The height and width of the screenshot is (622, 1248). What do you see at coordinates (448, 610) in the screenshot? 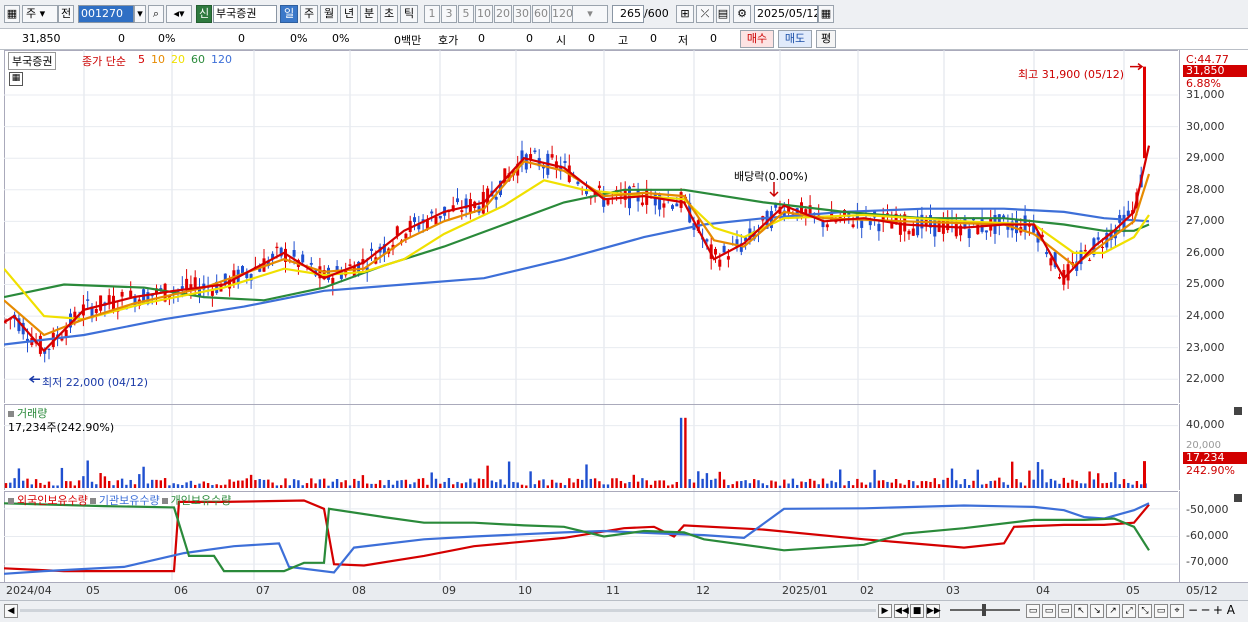
I see `scroll-track` at bounding box center [448, 610].